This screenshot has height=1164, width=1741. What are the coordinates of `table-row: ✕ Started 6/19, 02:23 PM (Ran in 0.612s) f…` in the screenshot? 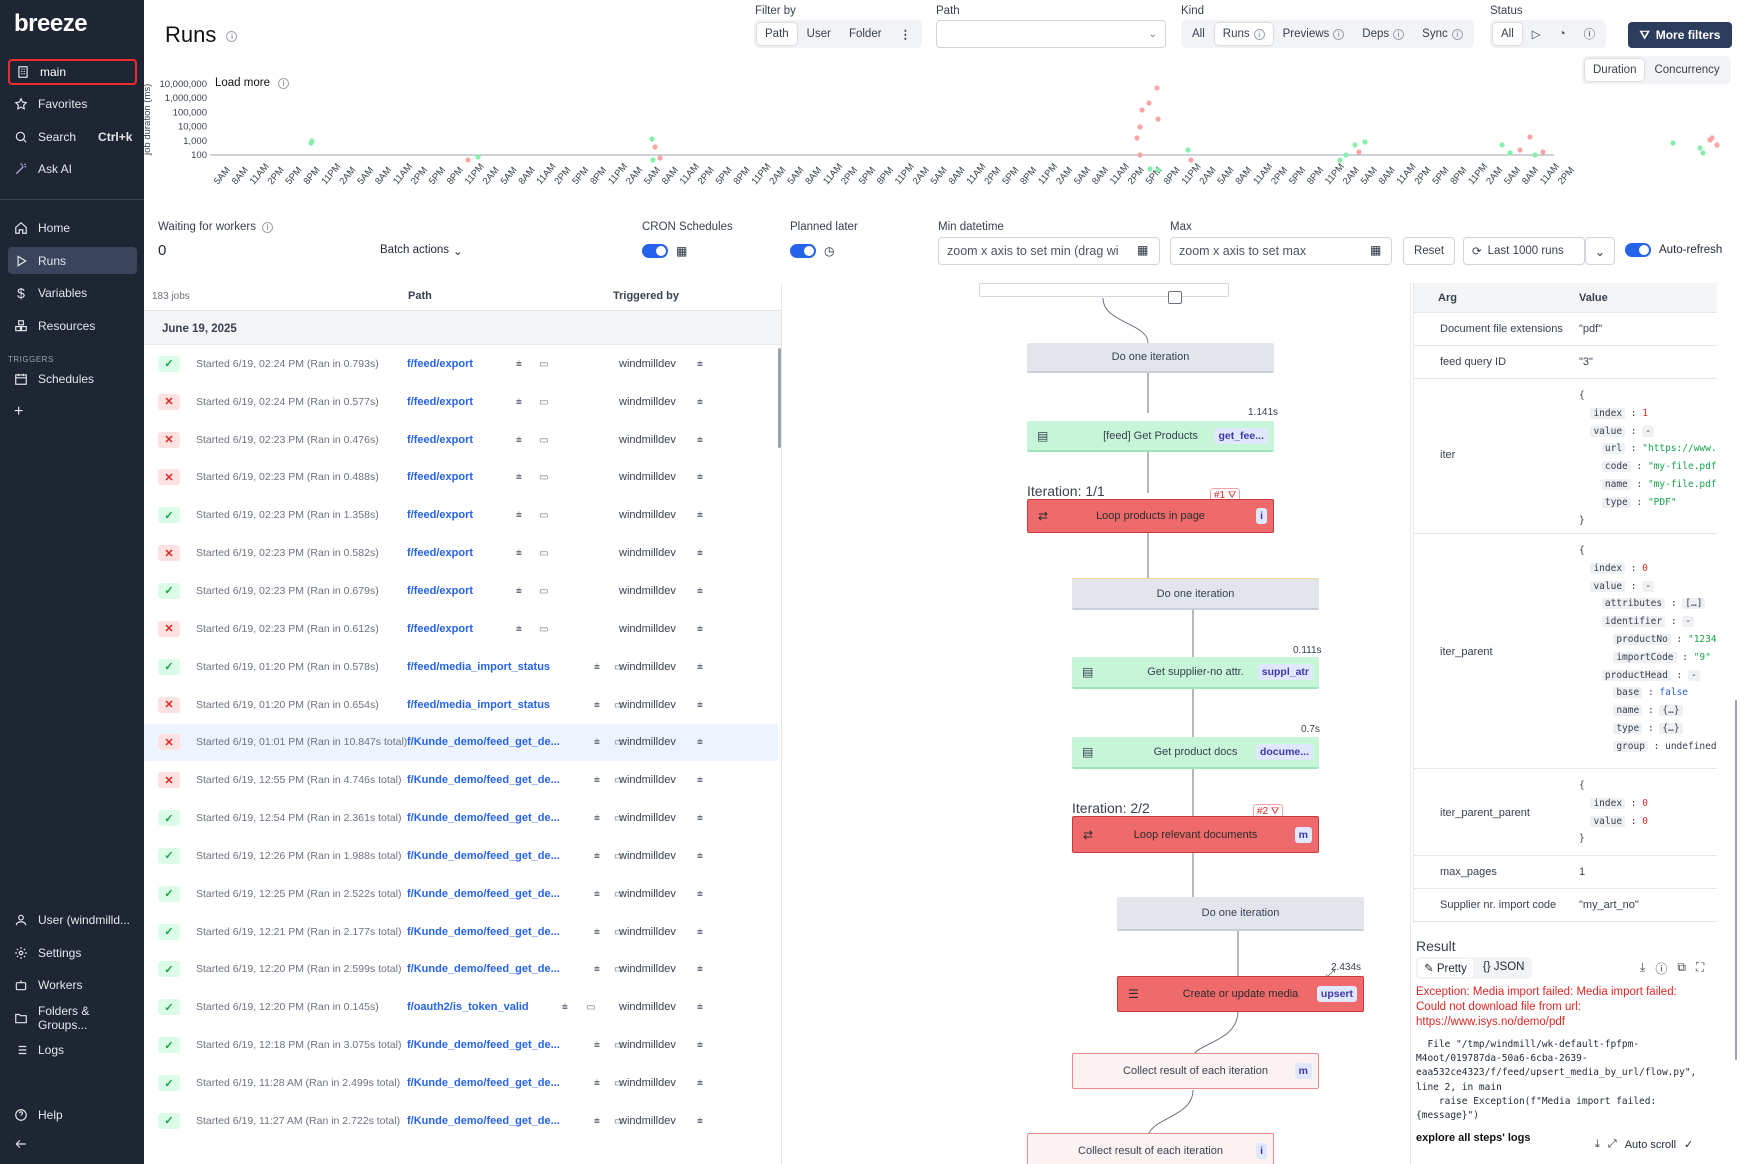 It's located at (461, 629).